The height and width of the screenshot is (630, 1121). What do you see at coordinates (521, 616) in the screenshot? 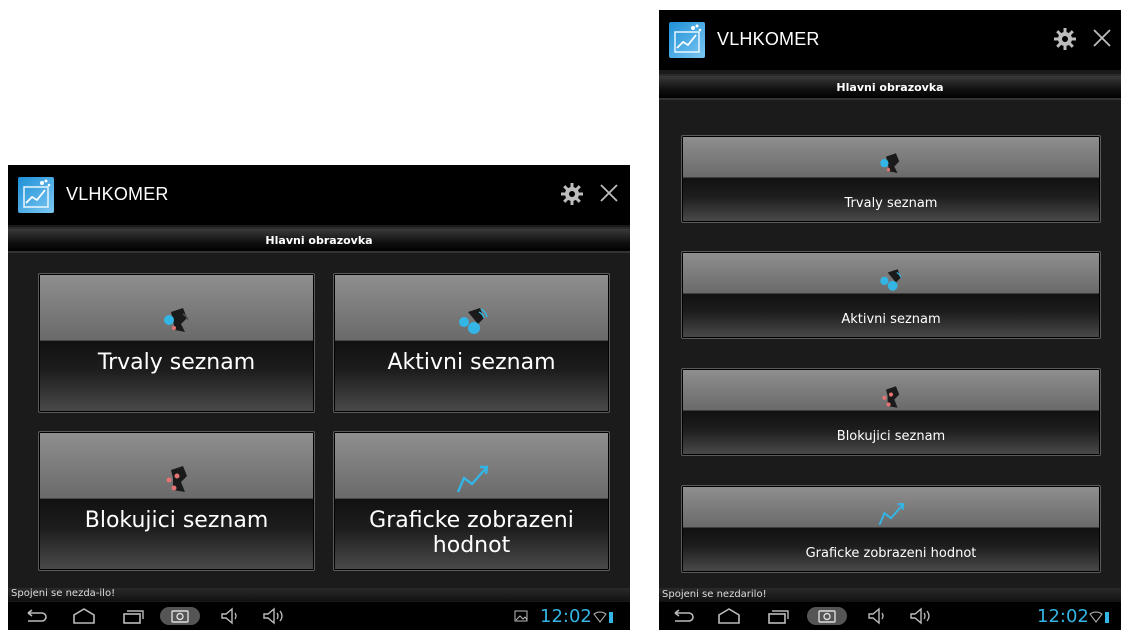
I see `gallery-notification-icon` at bounding box center [521, 616].